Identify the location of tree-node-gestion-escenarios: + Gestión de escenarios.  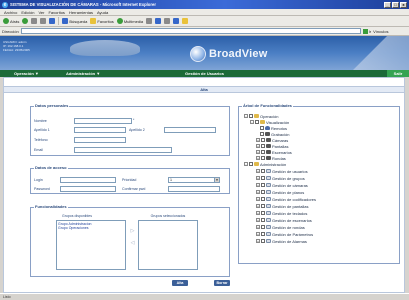
(284, 220).